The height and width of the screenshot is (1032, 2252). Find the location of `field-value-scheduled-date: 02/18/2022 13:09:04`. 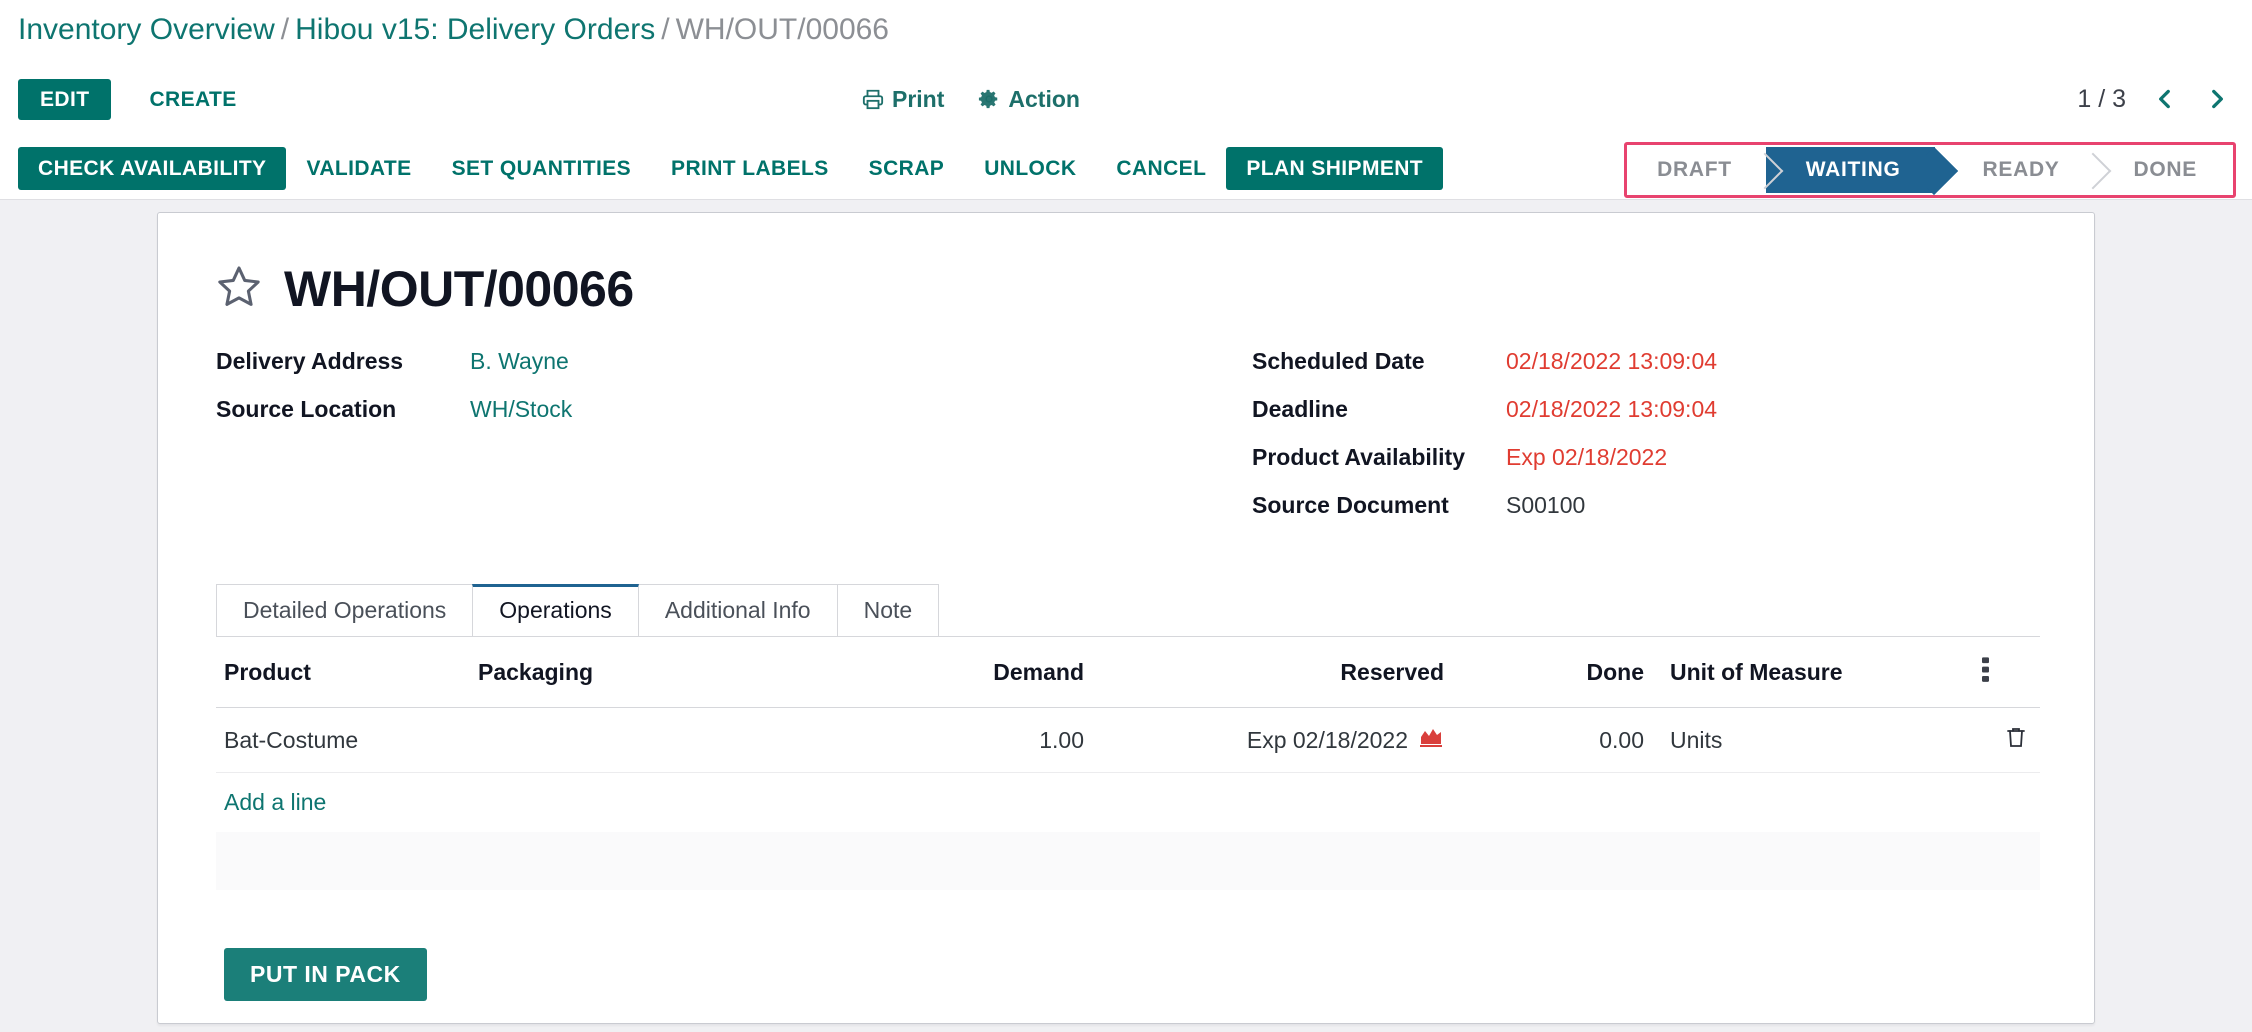

field-value-scheduled-date: 02/18/2022 13:09:04 is located at coordinates (1612, 361).